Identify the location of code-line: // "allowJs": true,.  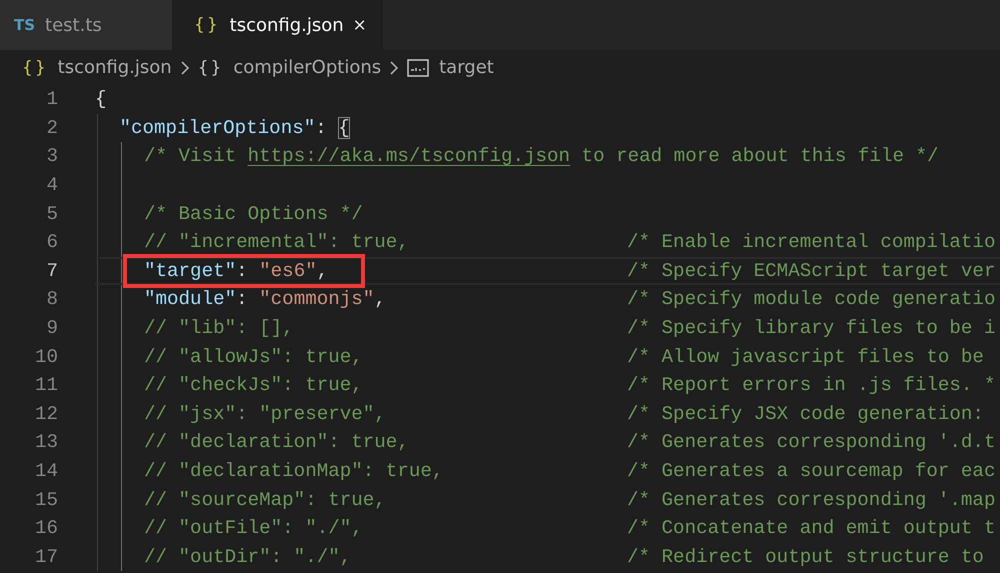
(253, 357).